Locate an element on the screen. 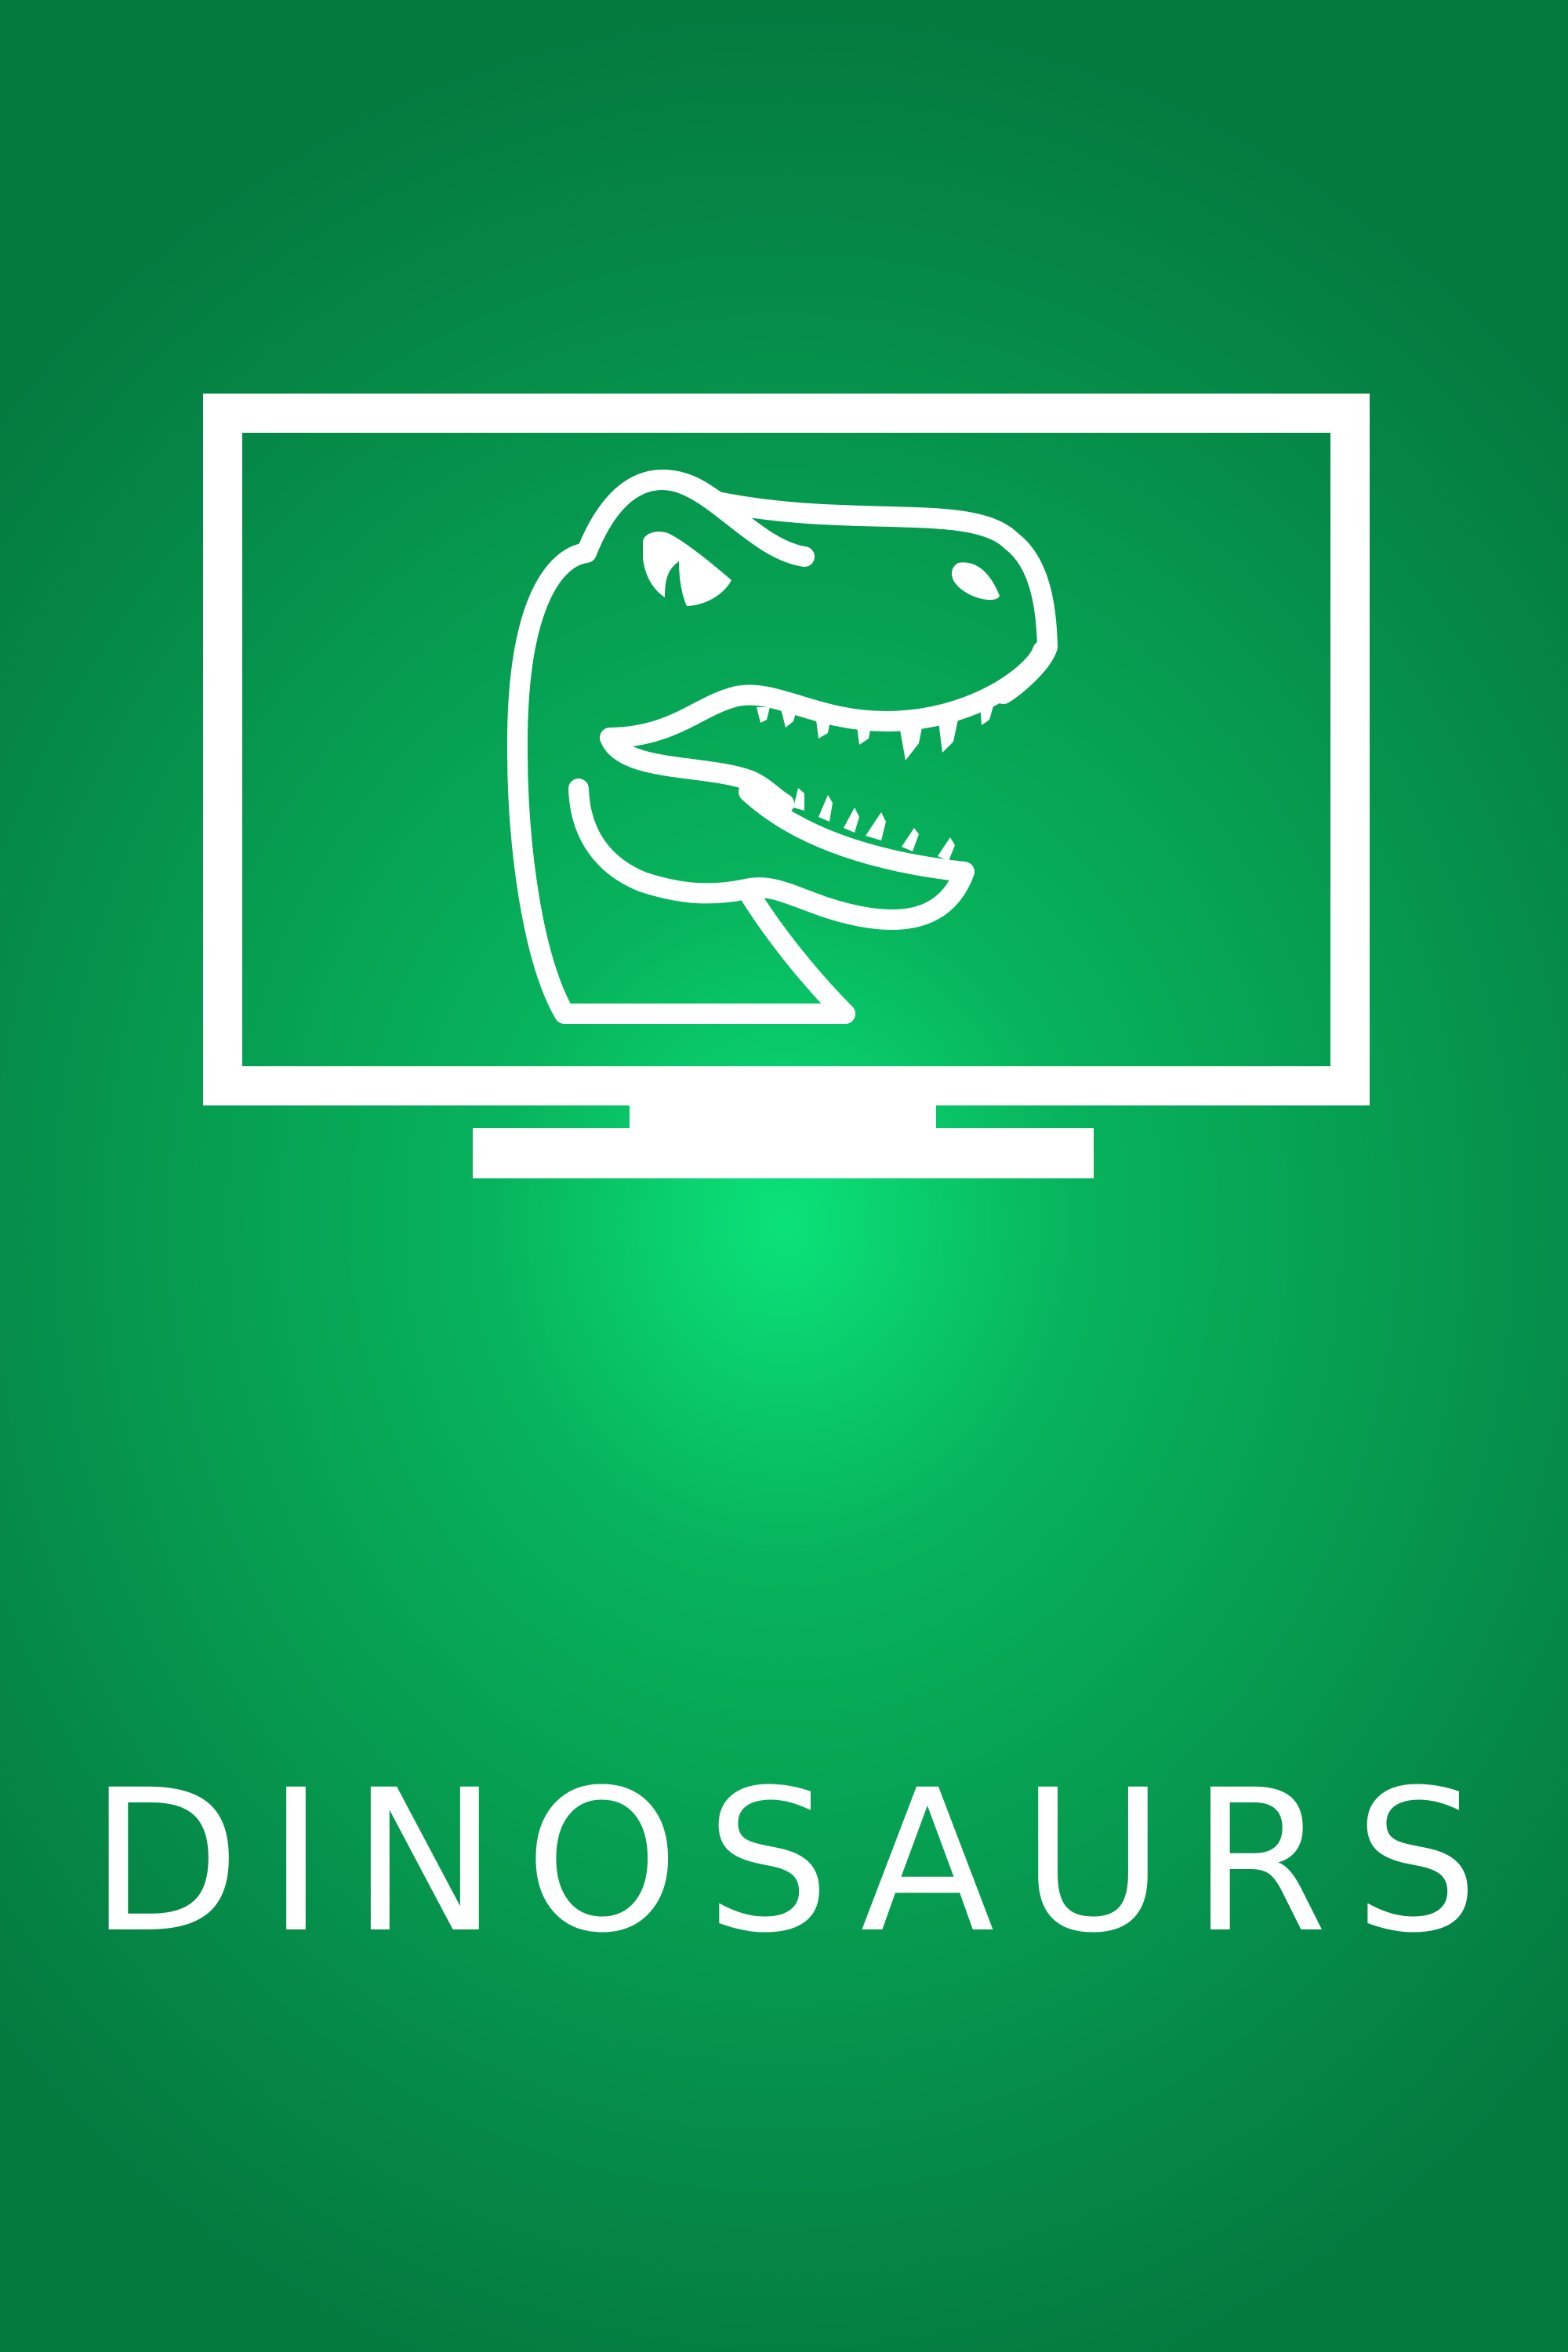  category-title: DINOSAURS is located at coordinates (797, 1862).